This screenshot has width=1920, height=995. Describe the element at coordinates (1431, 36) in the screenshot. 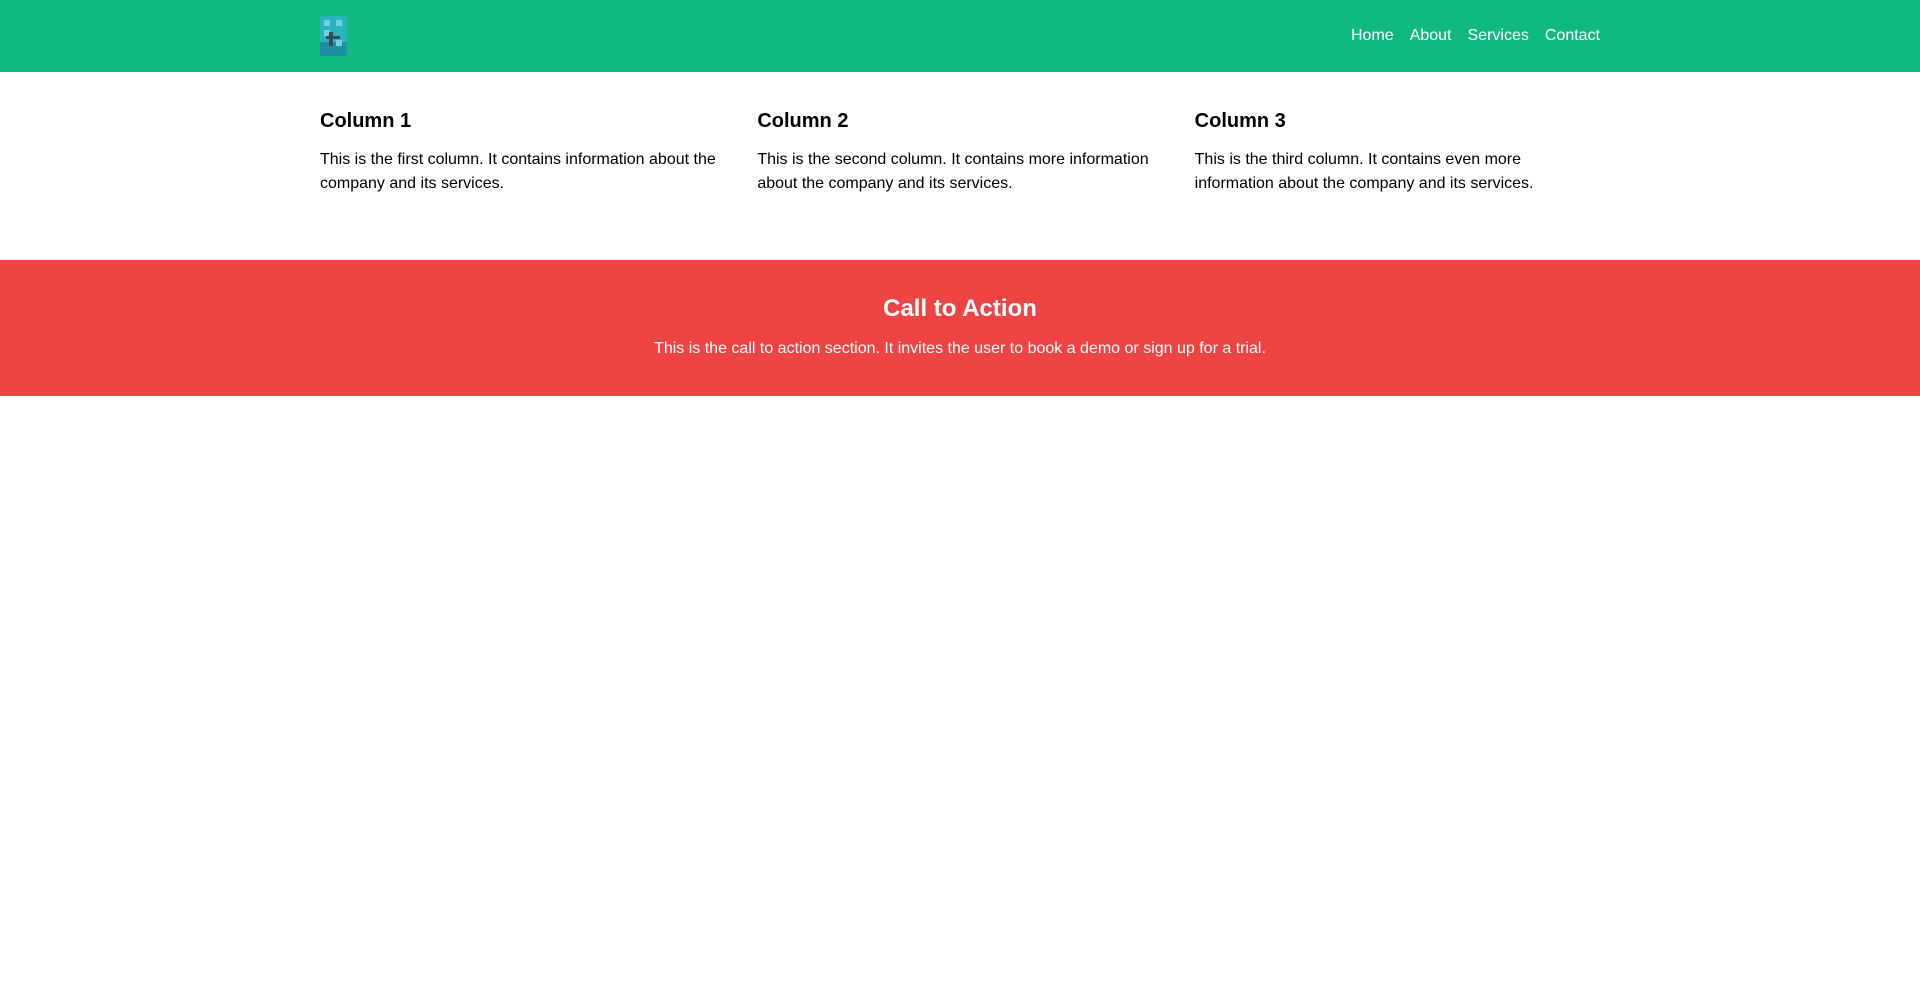

I see `nav-about-link: About` at that location.